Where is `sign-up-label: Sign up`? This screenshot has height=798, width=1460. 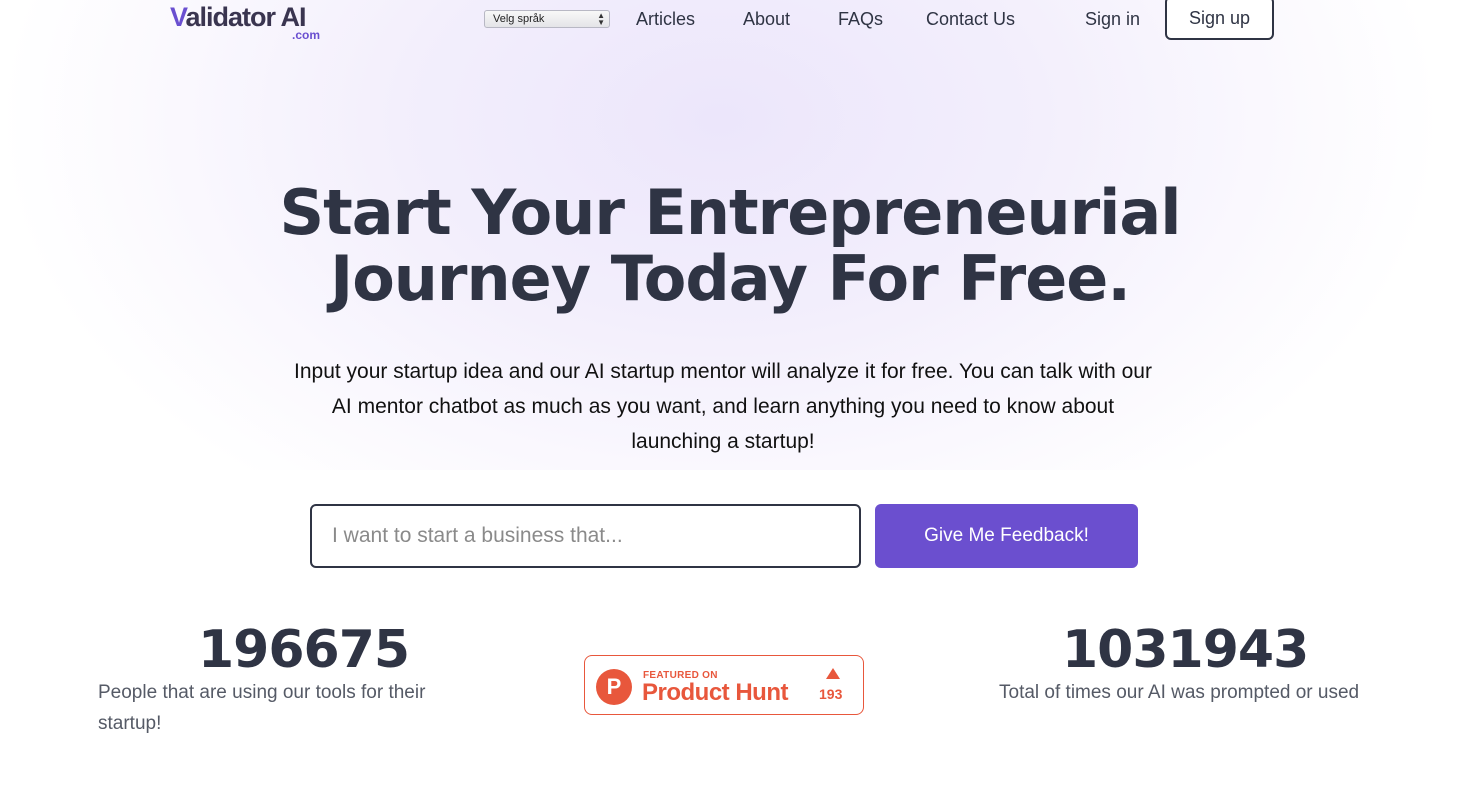
sign-up-label: Sign up is located at coordinates (1219, 18).